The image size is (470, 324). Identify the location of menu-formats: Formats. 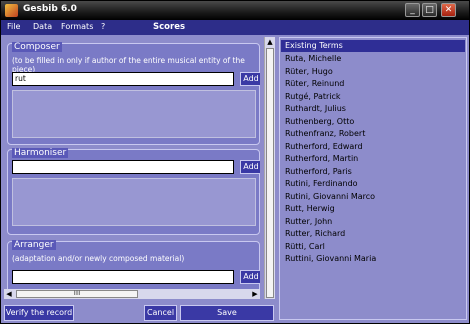
(77, 26).